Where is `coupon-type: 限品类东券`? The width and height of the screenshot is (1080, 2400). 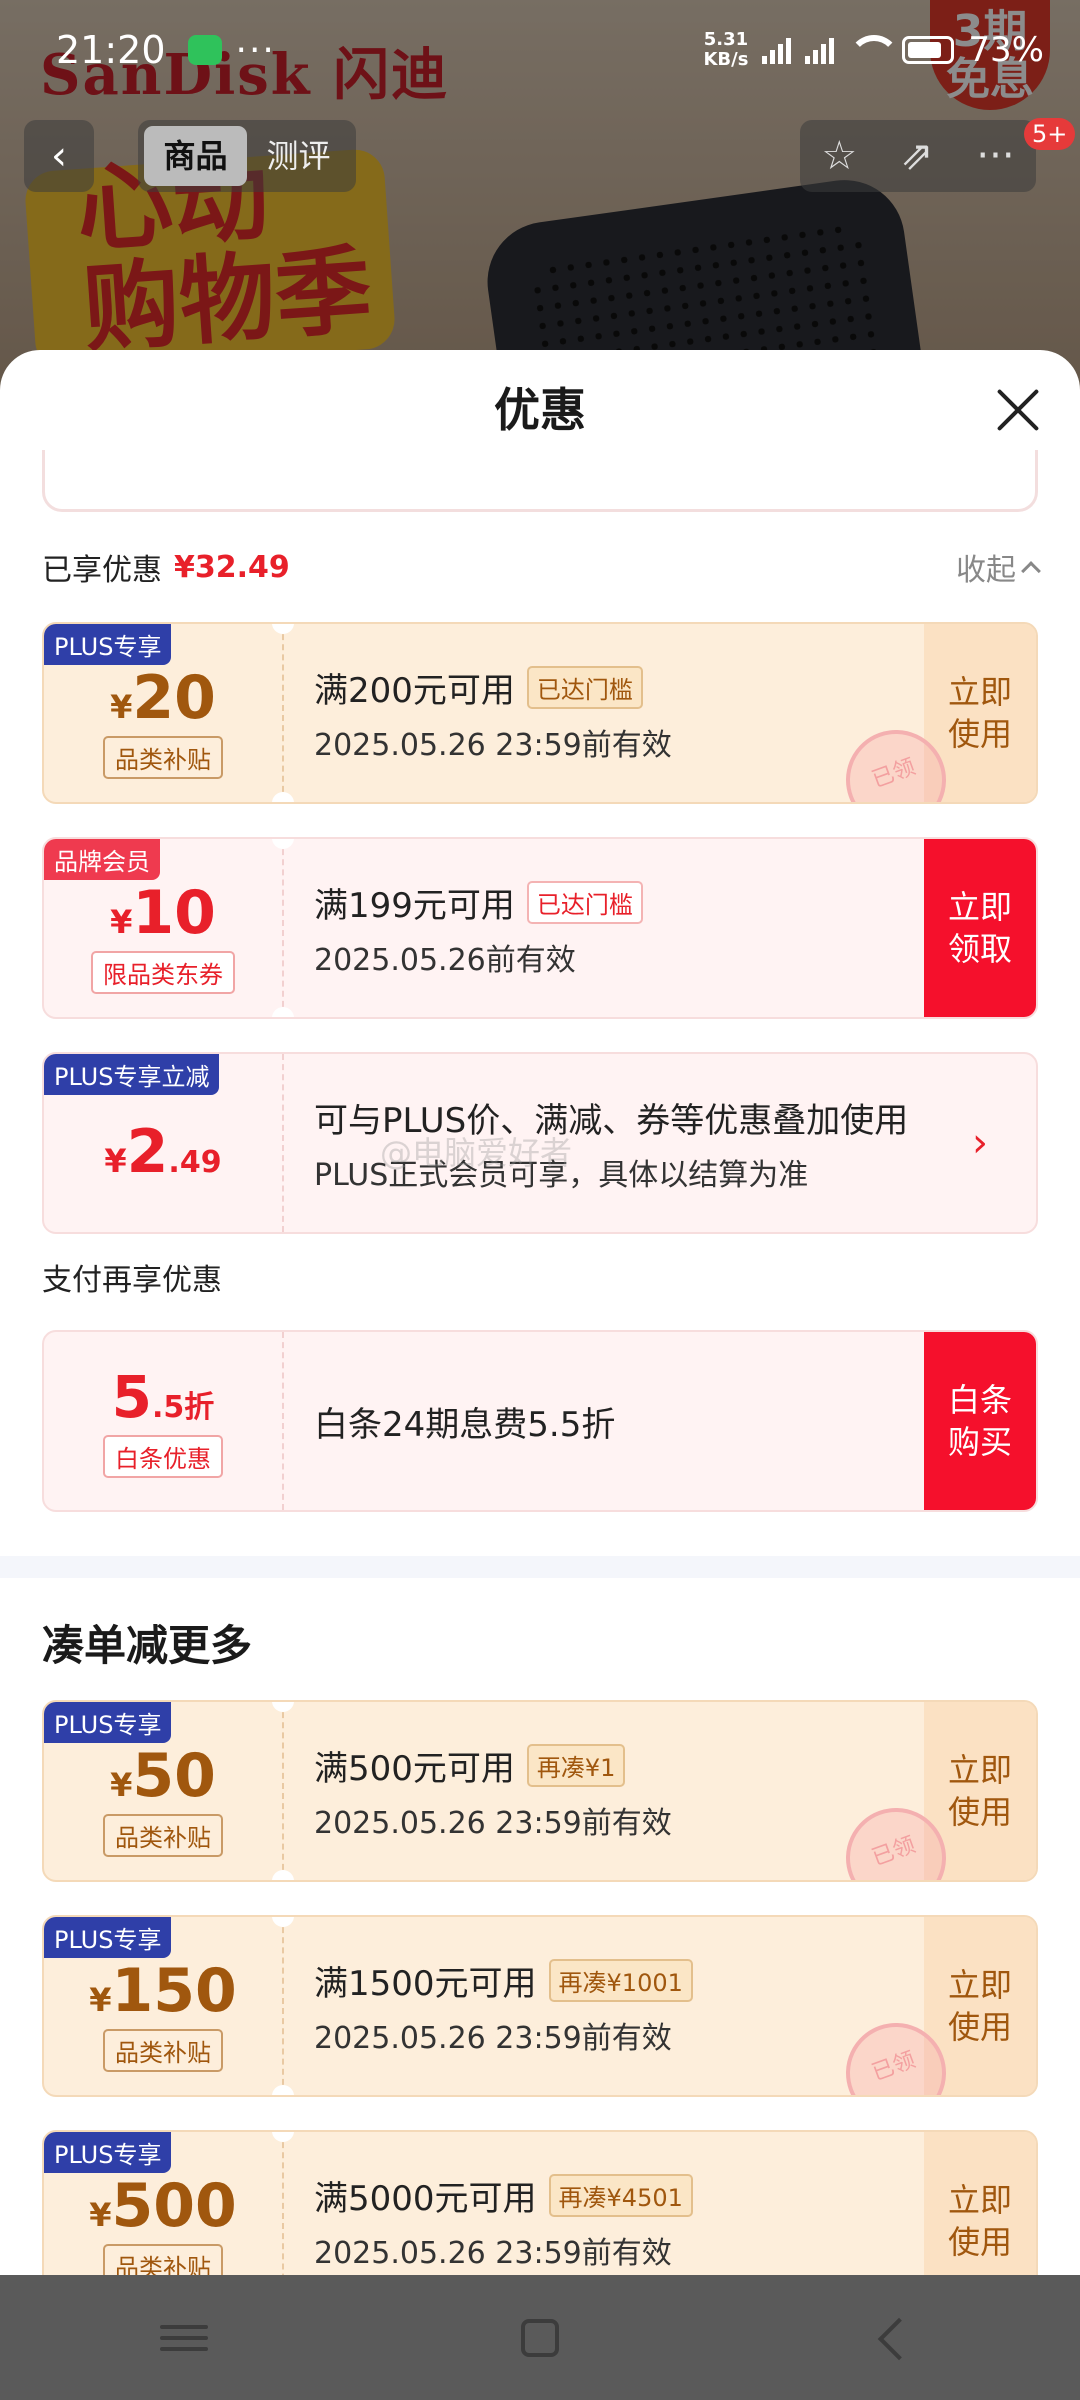
coupon-type: 限品类东券 is located at coordinates (163, 972).